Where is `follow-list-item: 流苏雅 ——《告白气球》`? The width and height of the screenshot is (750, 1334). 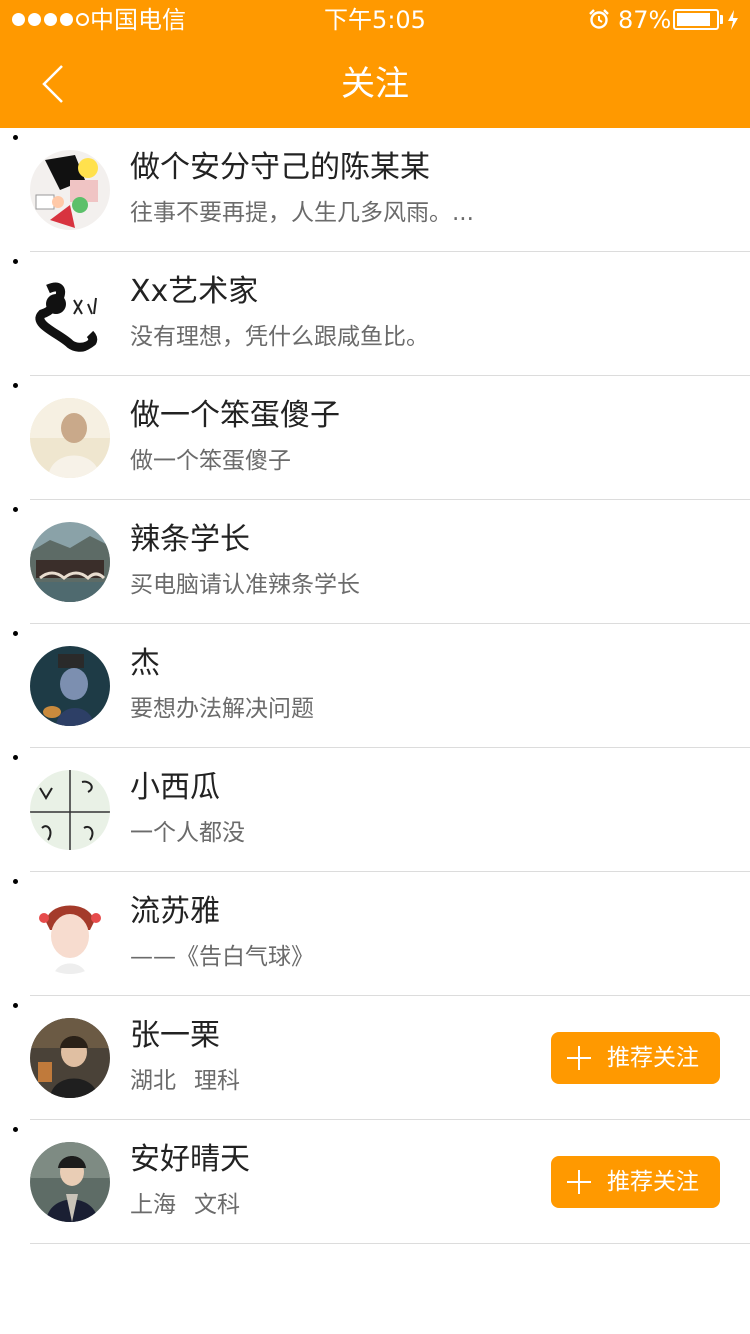
follow-list-item: 流苏雅 ——《告白气球》 is located at coordinates (390, 934).